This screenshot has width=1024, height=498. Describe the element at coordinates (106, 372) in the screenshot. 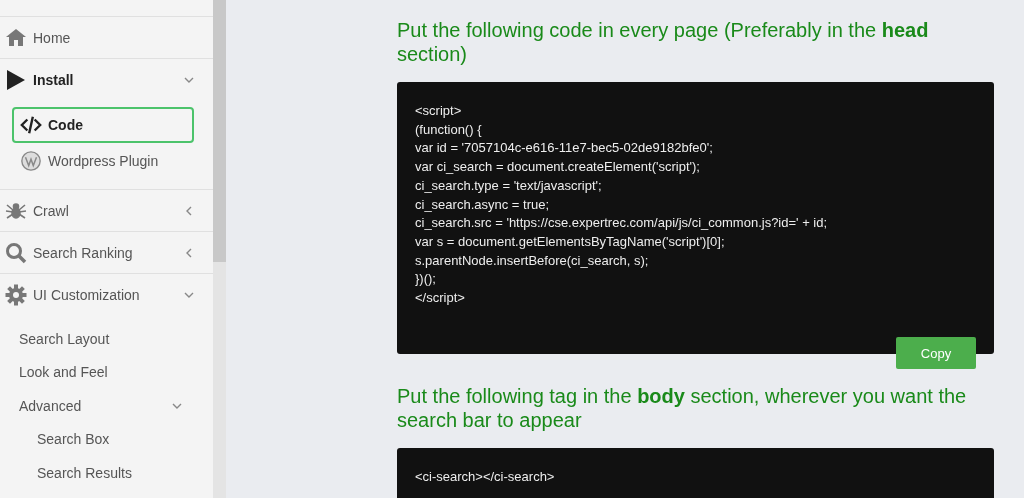

I see `sidebar-item: Look and Feel` at that location.